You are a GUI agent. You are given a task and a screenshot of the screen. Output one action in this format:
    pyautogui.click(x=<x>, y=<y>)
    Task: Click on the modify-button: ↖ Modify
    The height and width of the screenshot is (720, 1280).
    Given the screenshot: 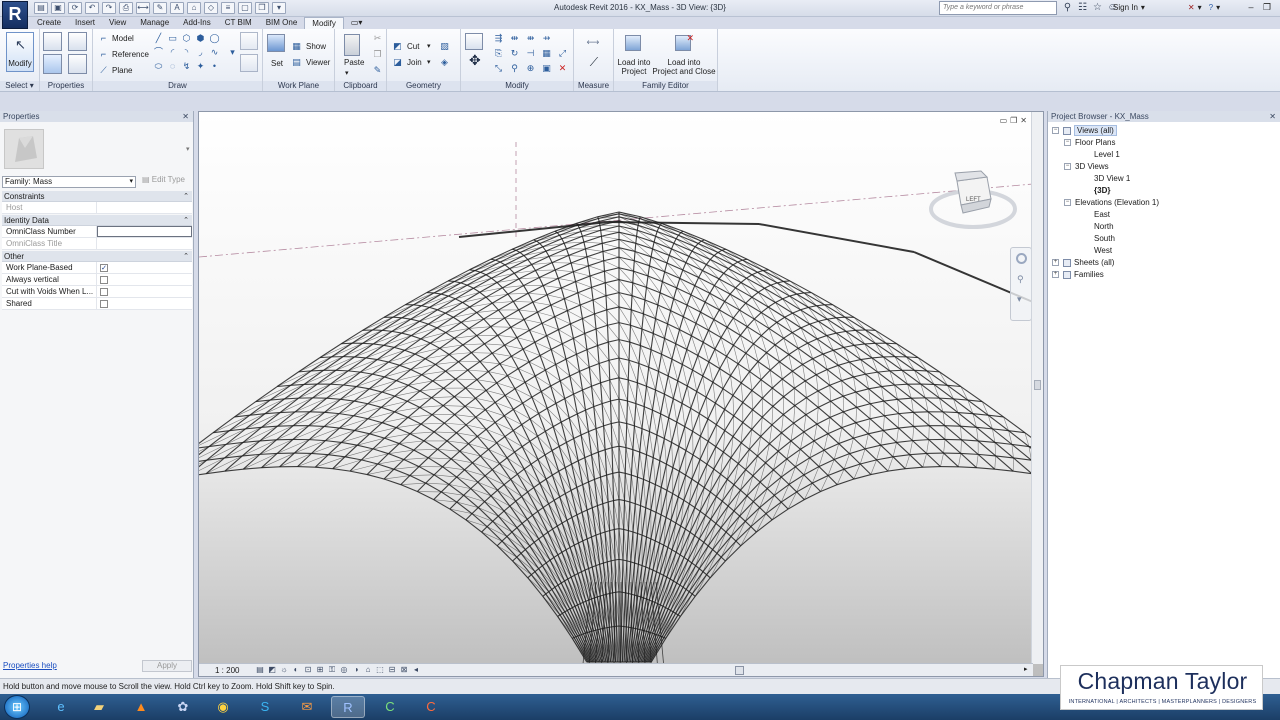 What is the action you would take?
    pyautogui.click(x=20, y=52)
    